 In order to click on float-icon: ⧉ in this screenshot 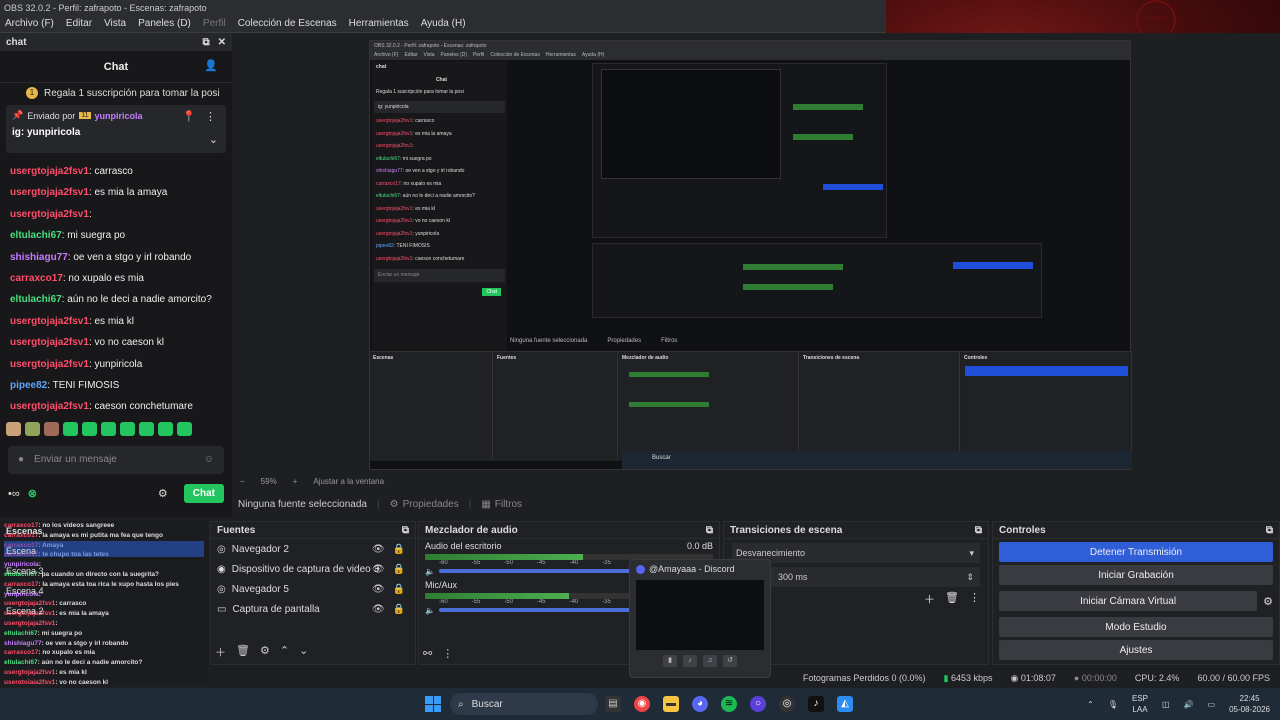, I will do `click(205, 42)`.